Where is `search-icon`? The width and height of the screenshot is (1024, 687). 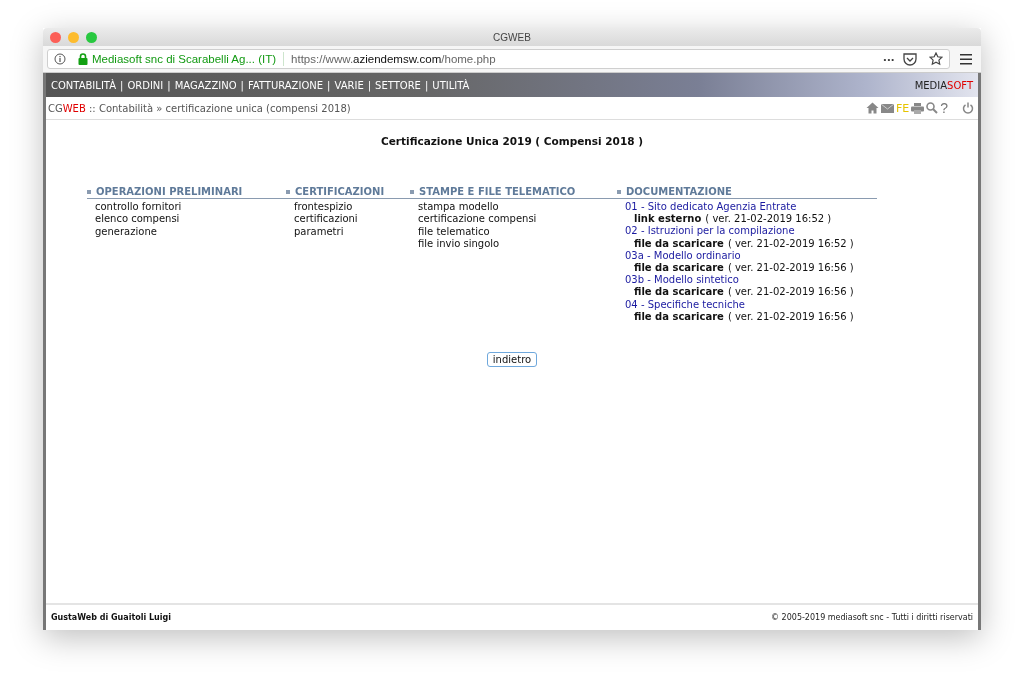
search-icon is located at coordinates (932, 108).